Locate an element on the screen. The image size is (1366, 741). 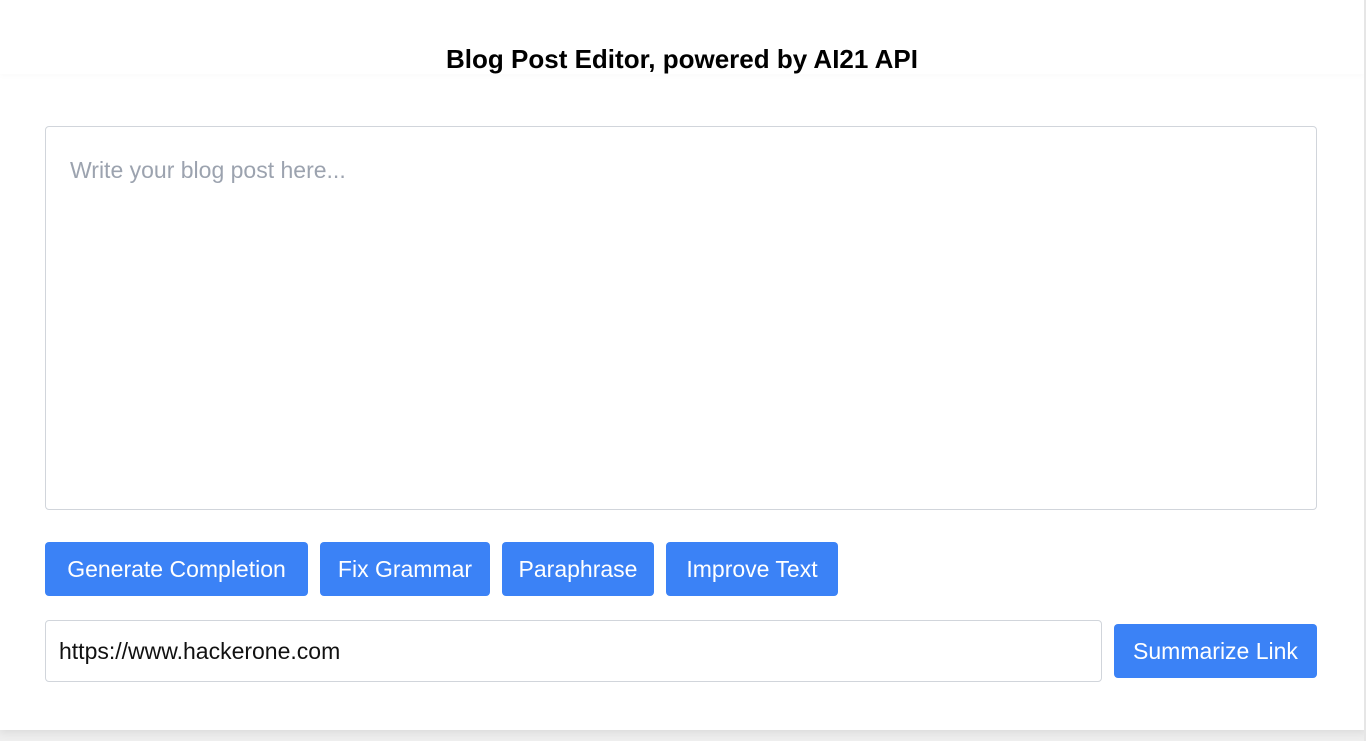
paraphrase-button: Paraphrase is located at coordinates (578, 569).